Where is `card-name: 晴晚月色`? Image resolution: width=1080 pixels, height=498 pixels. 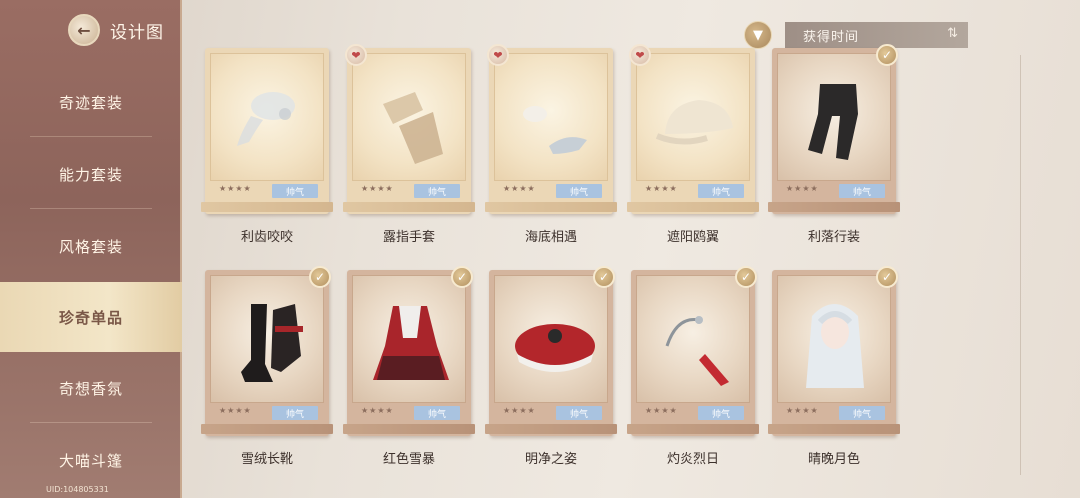 card-name: 晴晚月色 is located at coordinates (833, 459).